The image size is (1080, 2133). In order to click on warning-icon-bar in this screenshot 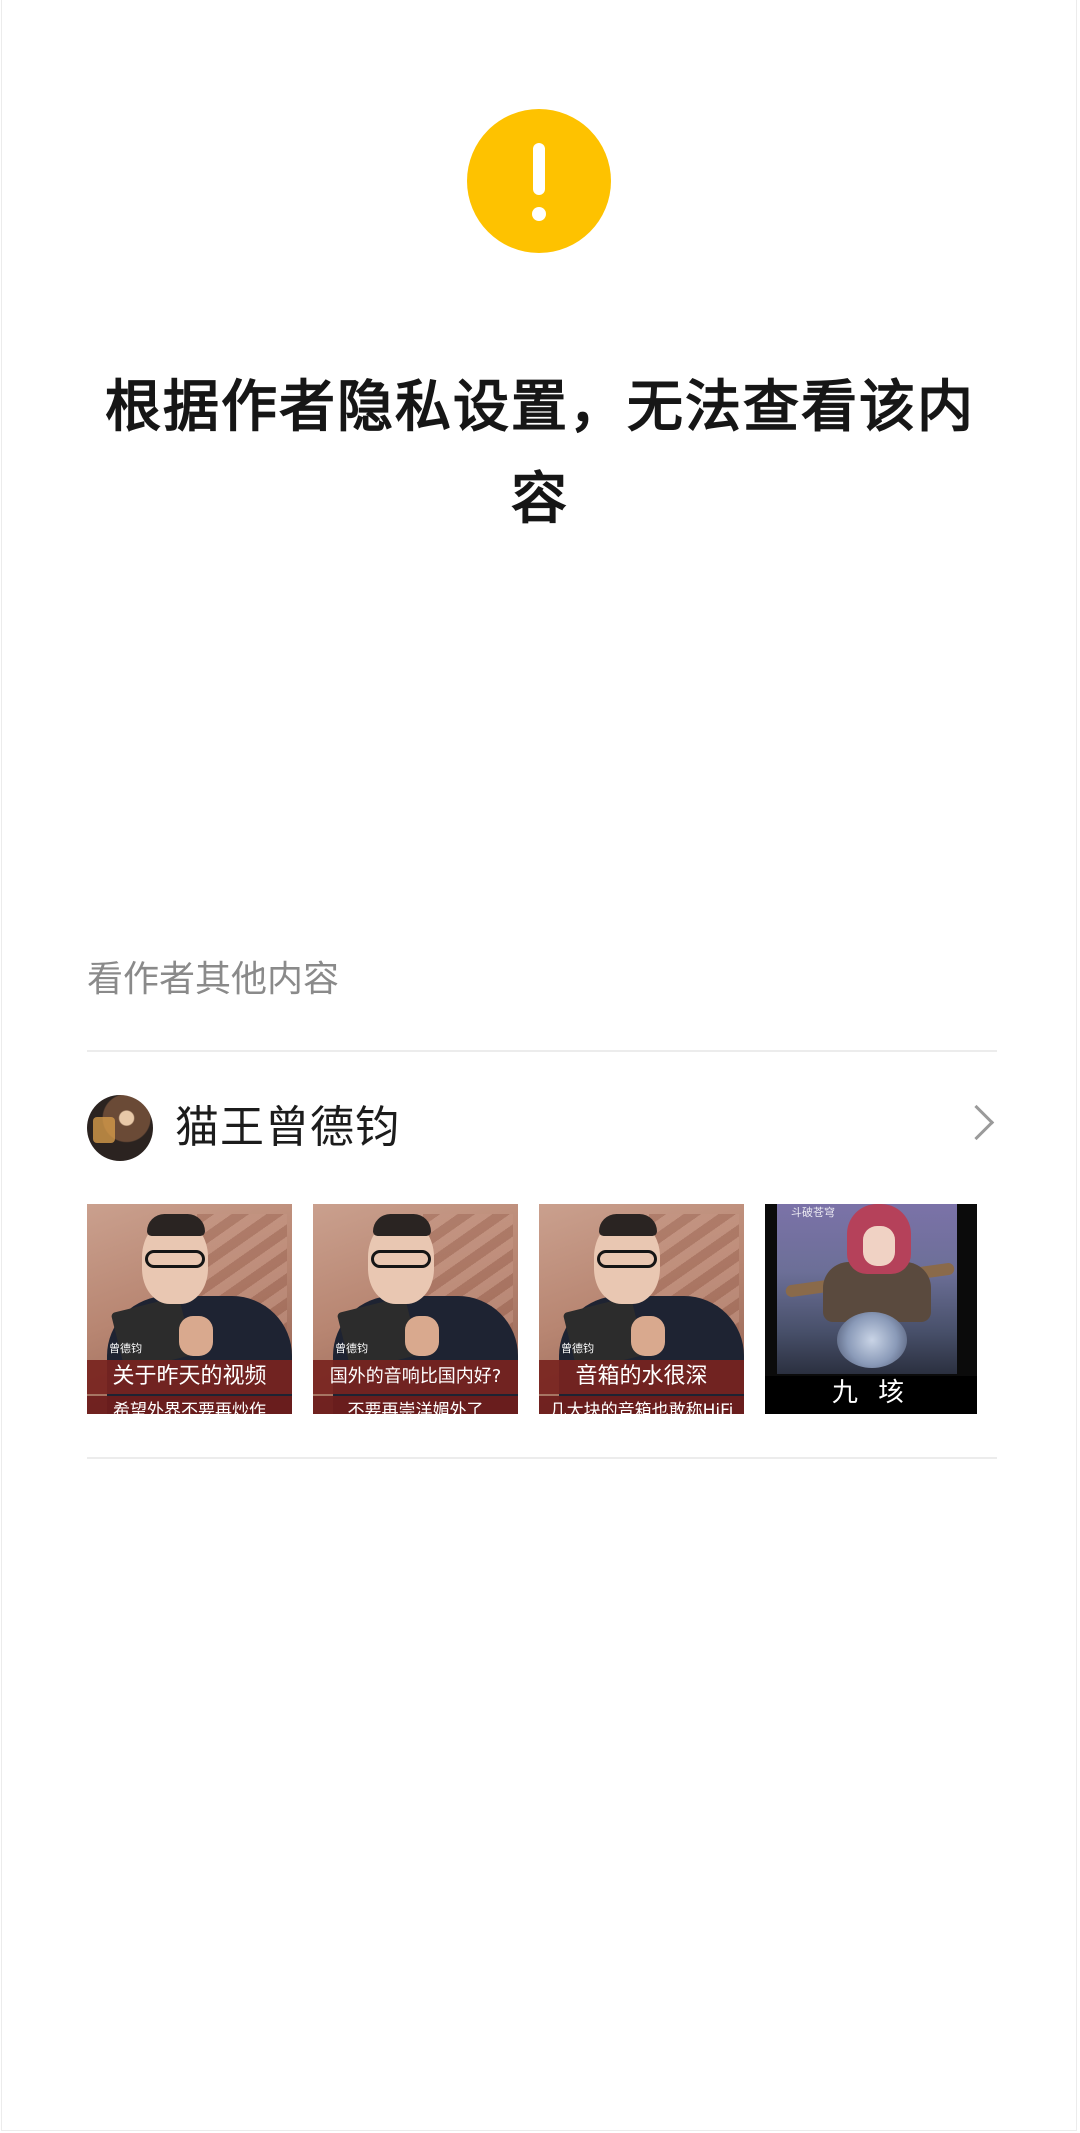, I will do `click(539, 169)`.